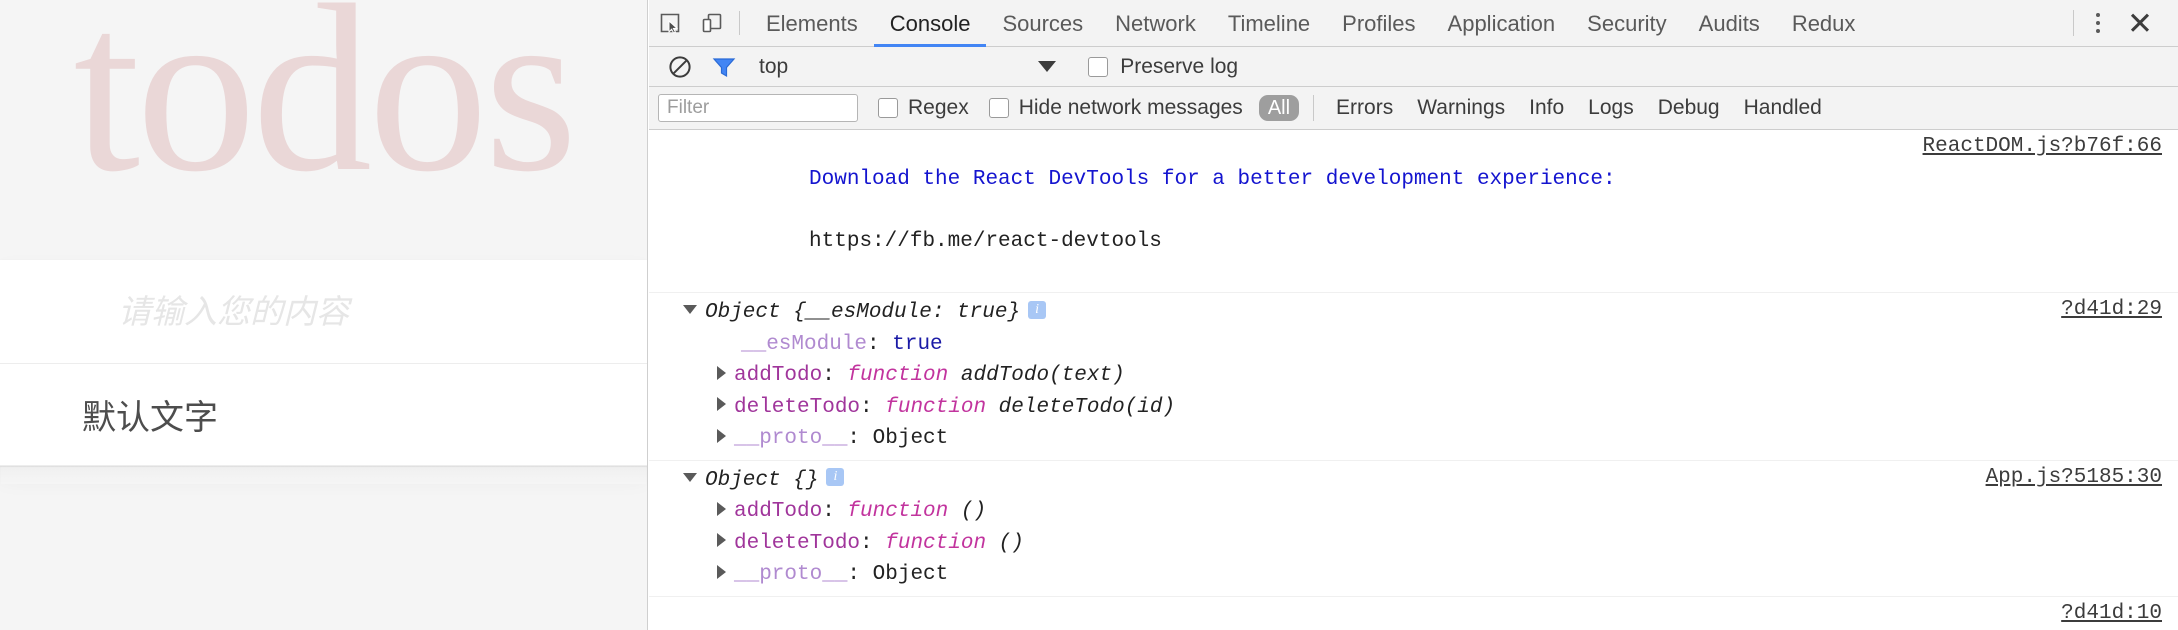 This screenshot has height=630, width=2178. I want to click on tab-elements: Elements, so click(812, 23).